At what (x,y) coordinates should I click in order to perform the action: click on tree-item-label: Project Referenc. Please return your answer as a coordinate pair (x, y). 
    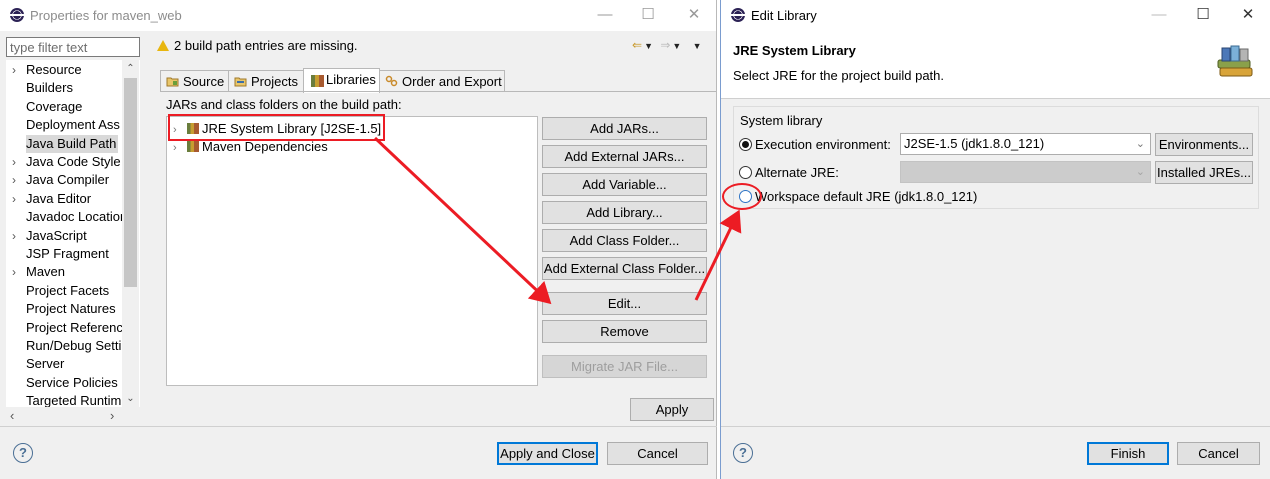
    Looking at the image, I should click on (74, 327).